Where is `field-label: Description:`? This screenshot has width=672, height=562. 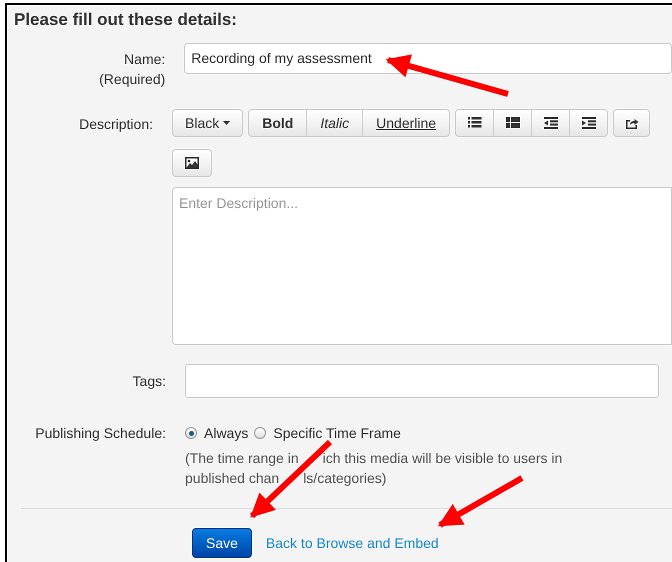 field-label: Description: is located at coordinates (115, 124).